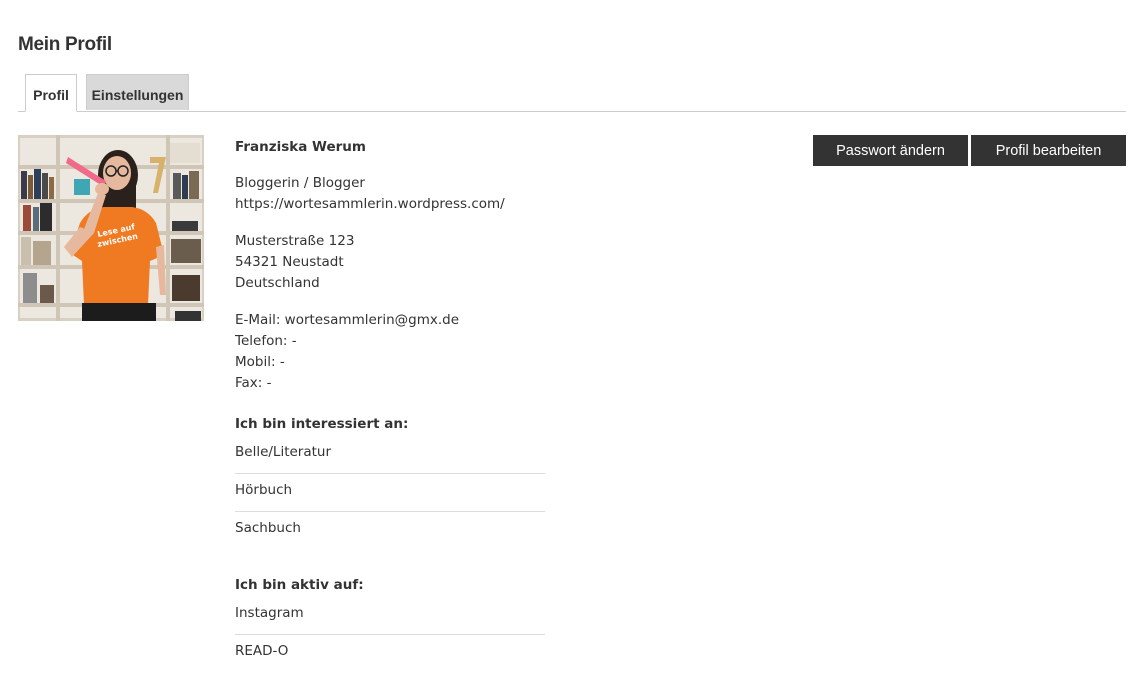 The image size is (1140, 698). What do you see at coordinates (390, 616) in the screenshot?
I see `list-item: Instagram` at bounding box center [390, 616].